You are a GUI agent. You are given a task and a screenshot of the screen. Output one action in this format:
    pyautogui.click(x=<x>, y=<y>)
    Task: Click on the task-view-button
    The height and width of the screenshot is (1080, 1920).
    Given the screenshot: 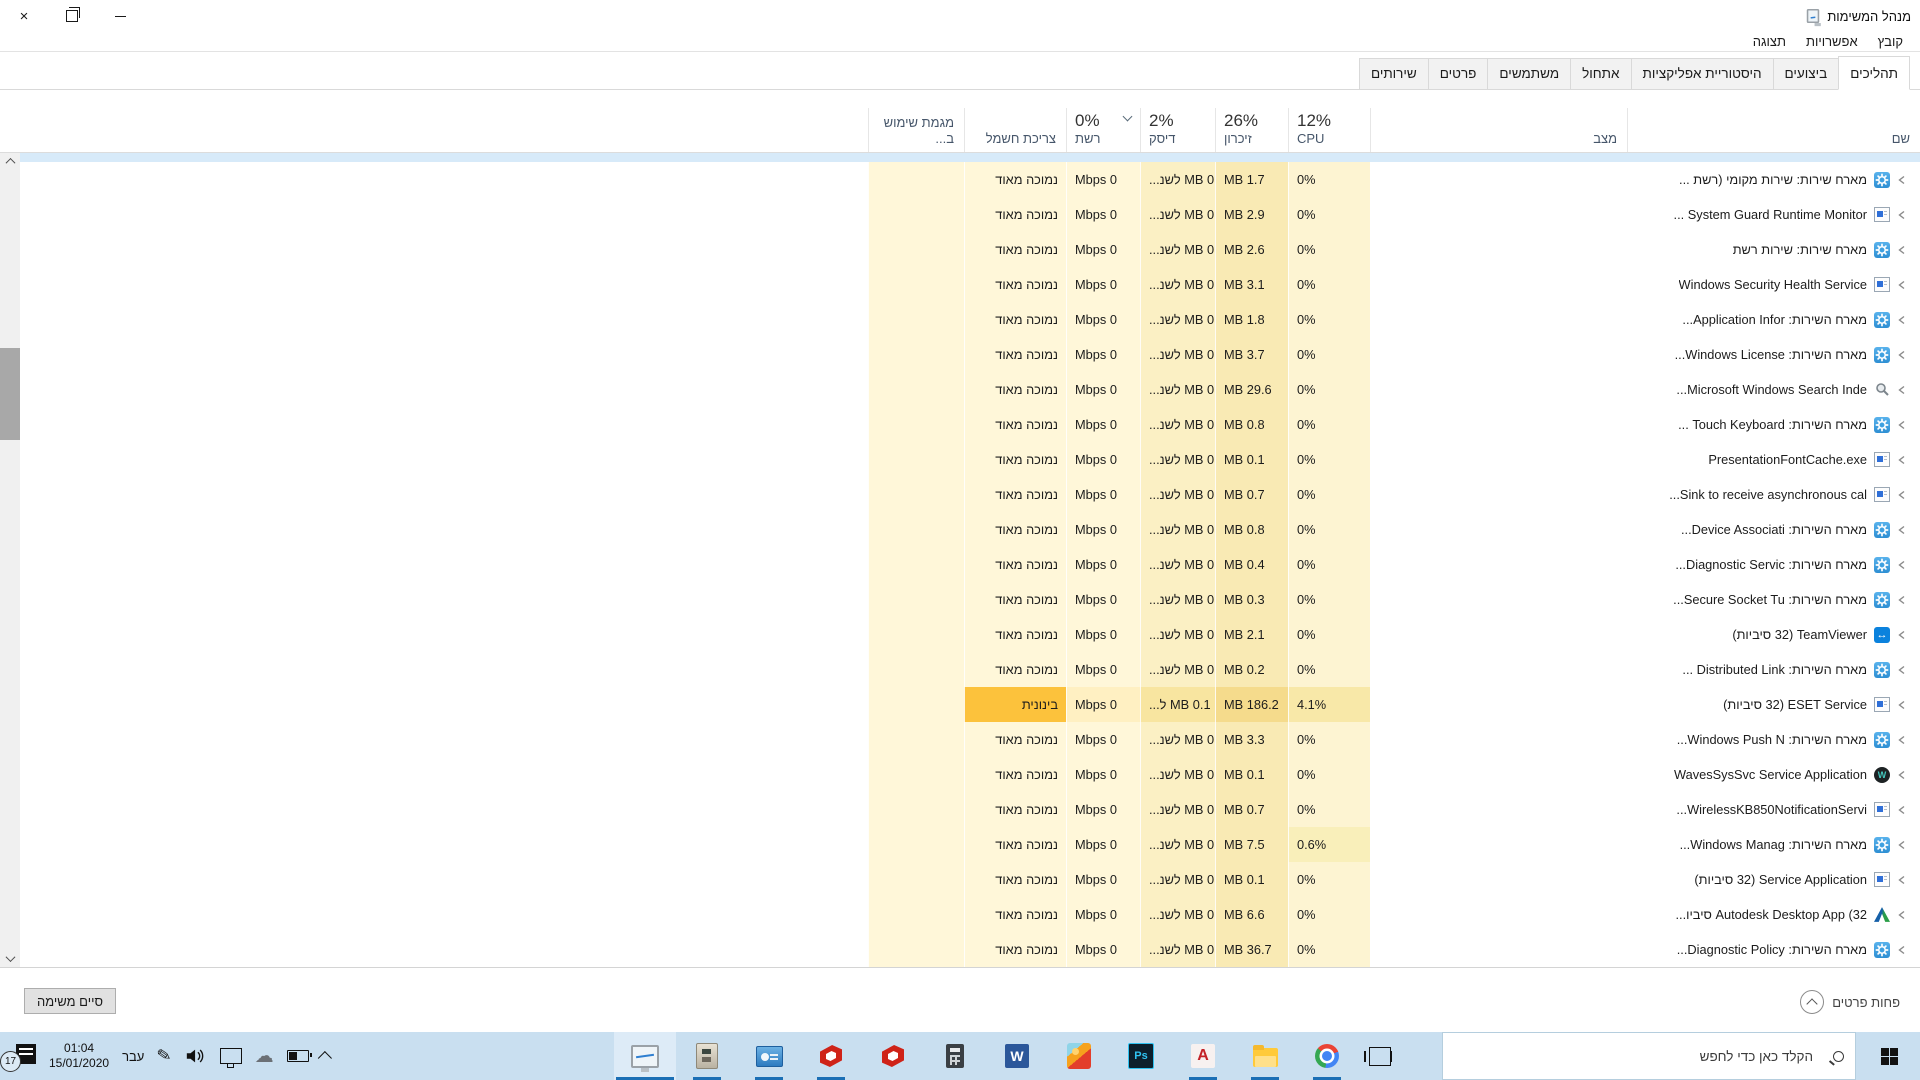 What is the action you would take?
    pyautogui.click(x=1380, y=1056)
    